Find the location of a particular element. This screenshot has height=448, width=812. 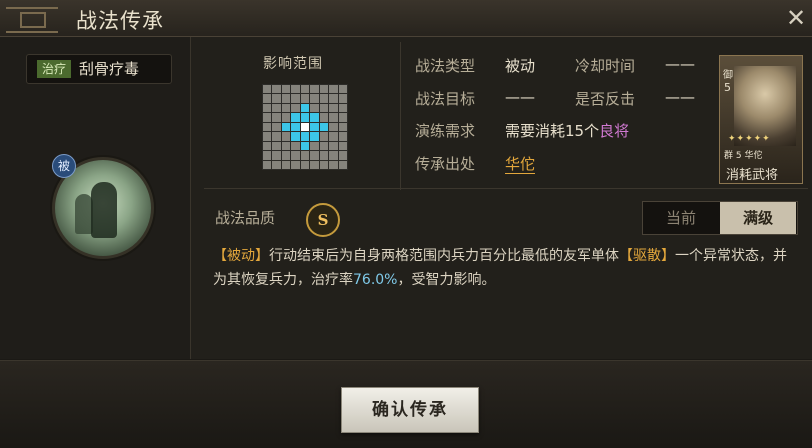

counter-label: 是否反击 is located at coordinates (605, 99).